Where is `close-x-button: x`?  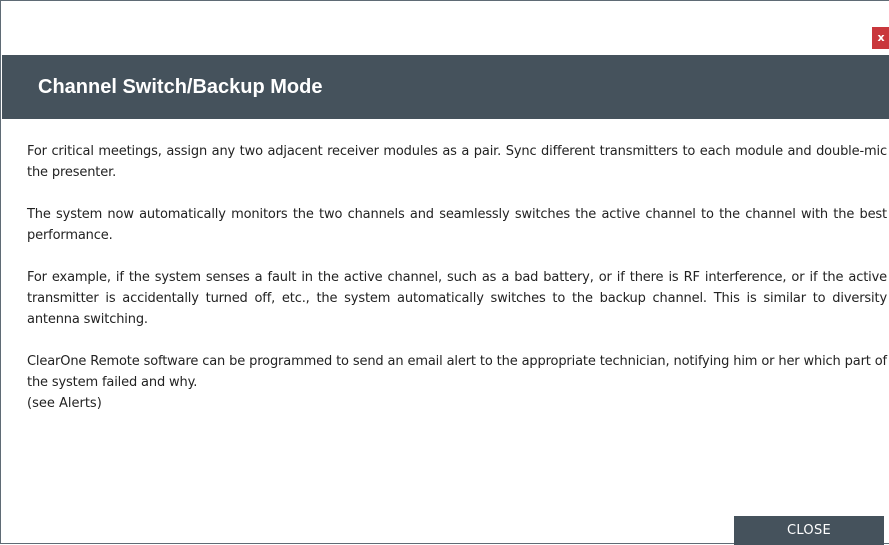
close-x-button: x is located at coordinates (880, 38).